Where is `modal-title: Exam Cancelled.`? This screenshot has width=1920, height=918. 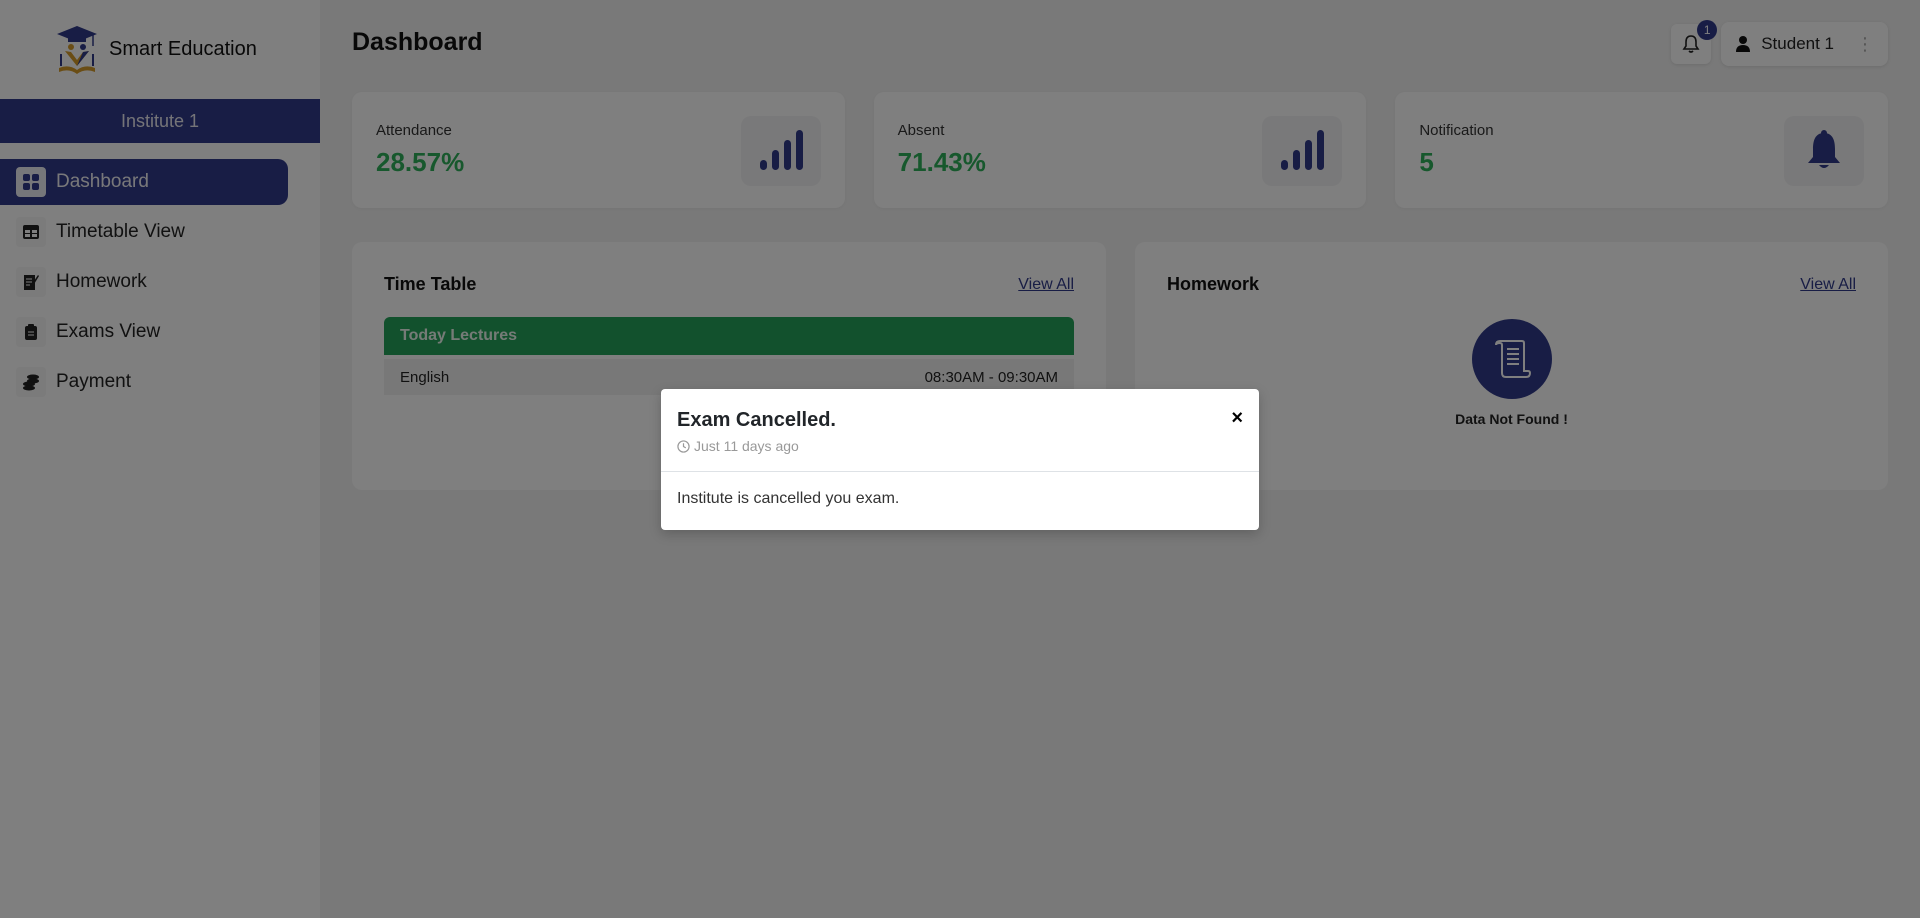
modal-title: Exam Cancelled. is located at coordinates (756, 420).